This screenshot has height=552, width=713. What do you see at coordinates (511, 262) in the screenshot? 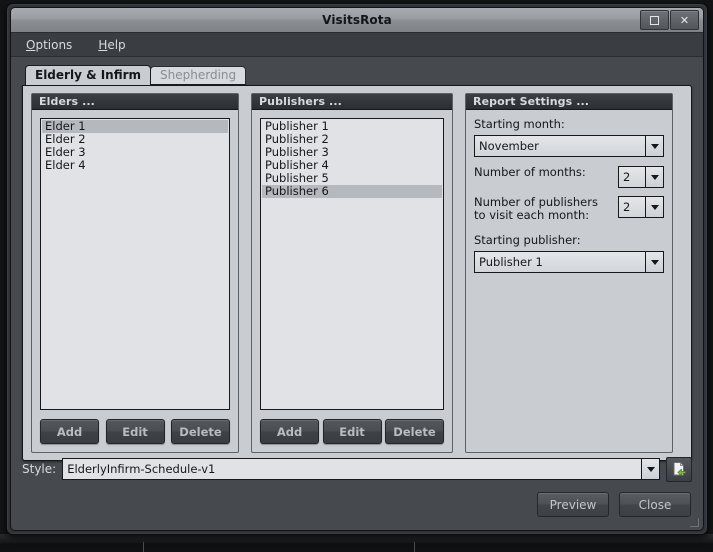
I see `starting-publisher-value: Publisher 1` at bounding box center [511, 262].